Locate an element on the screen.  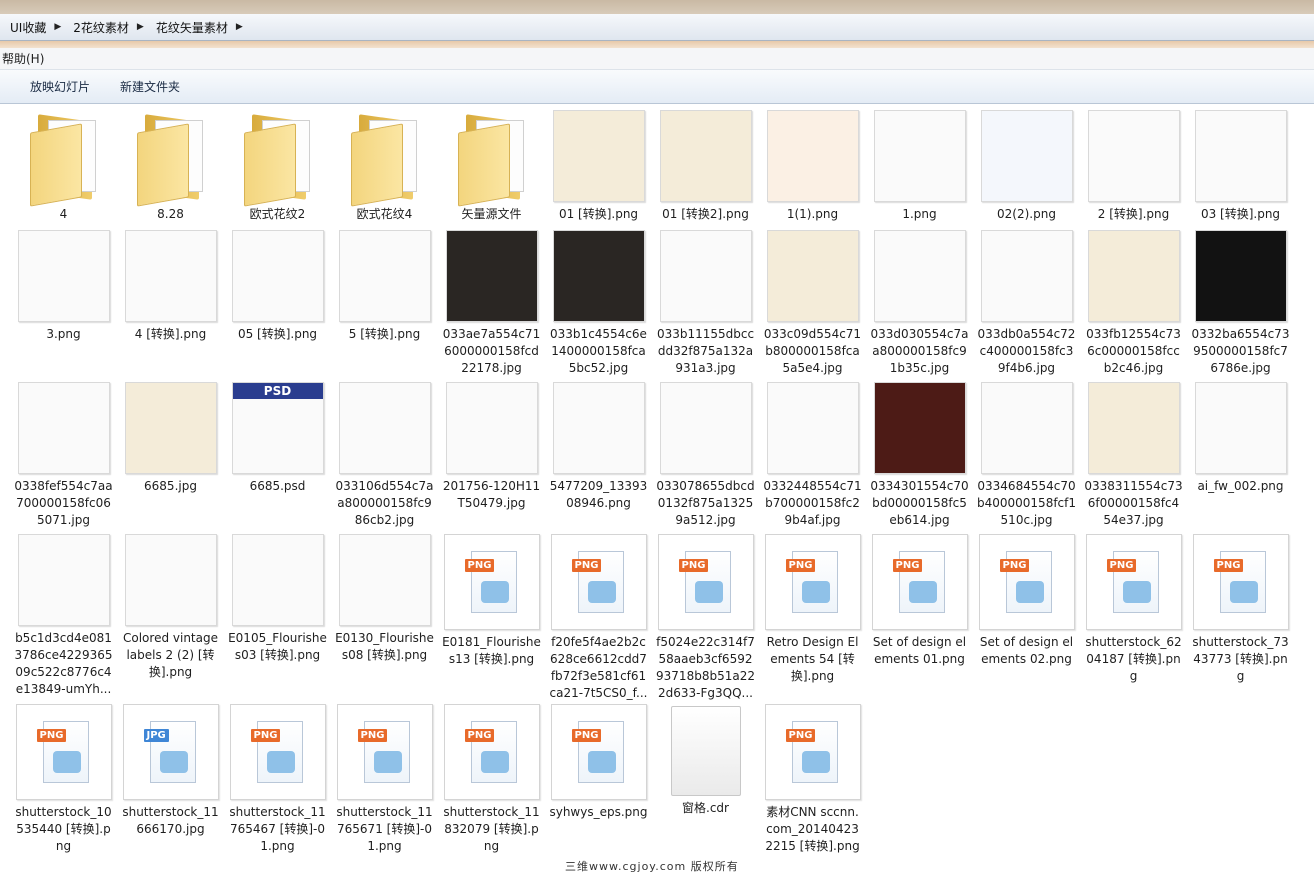
file-item: PNG shutterstock_11765467 [转换]-01.png is located at coordinates (277, 779).